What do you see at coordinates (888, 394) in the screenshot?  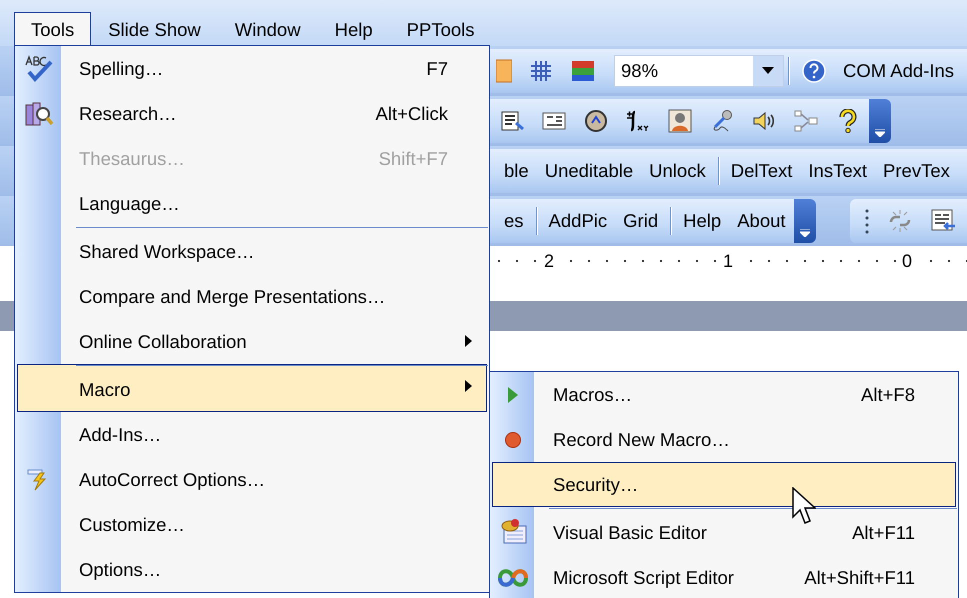 I see `shortcut-label: Alt+F8` at bounding box center [888, 394].